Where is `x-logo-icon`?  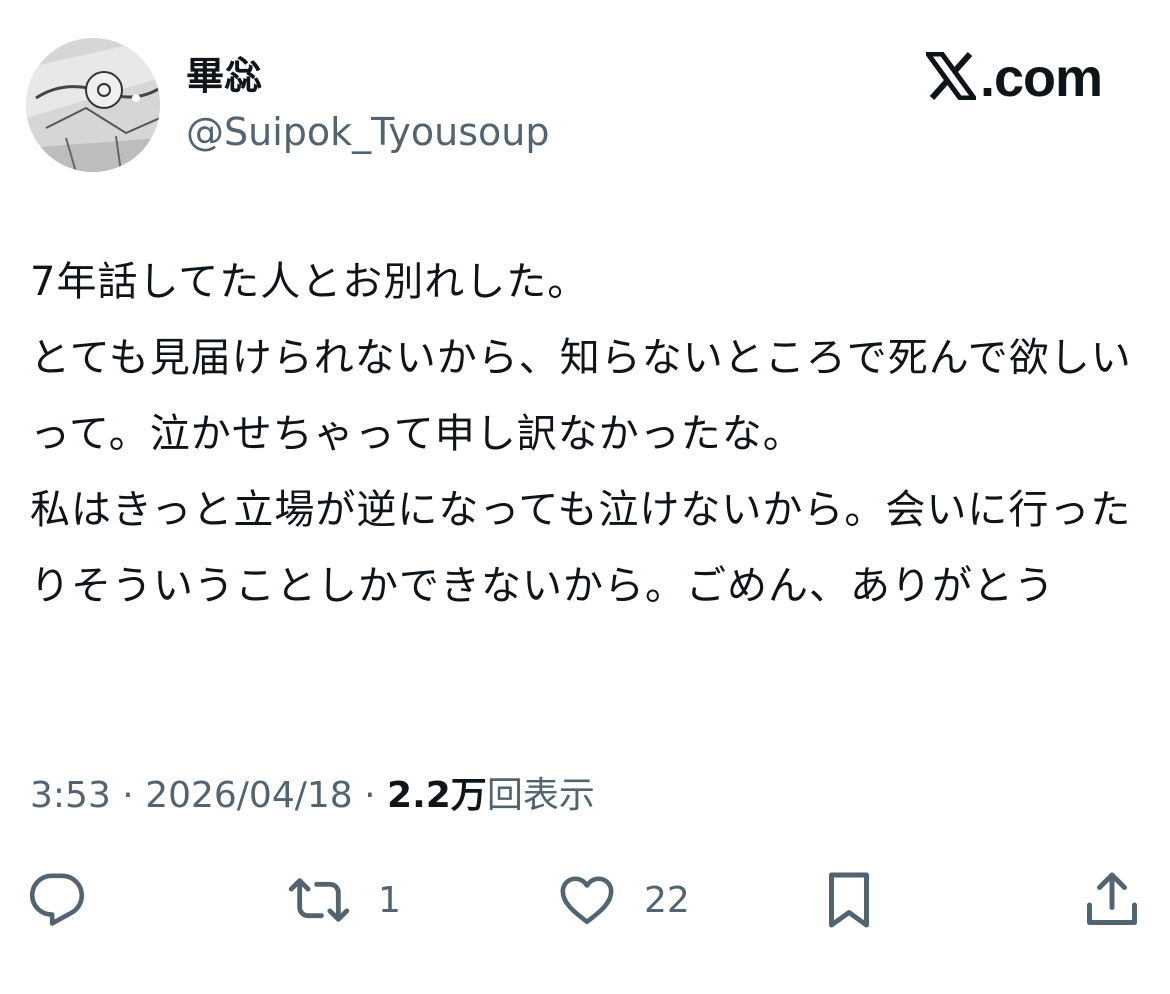 x-logo-icon is located at coordinates (951, 77).